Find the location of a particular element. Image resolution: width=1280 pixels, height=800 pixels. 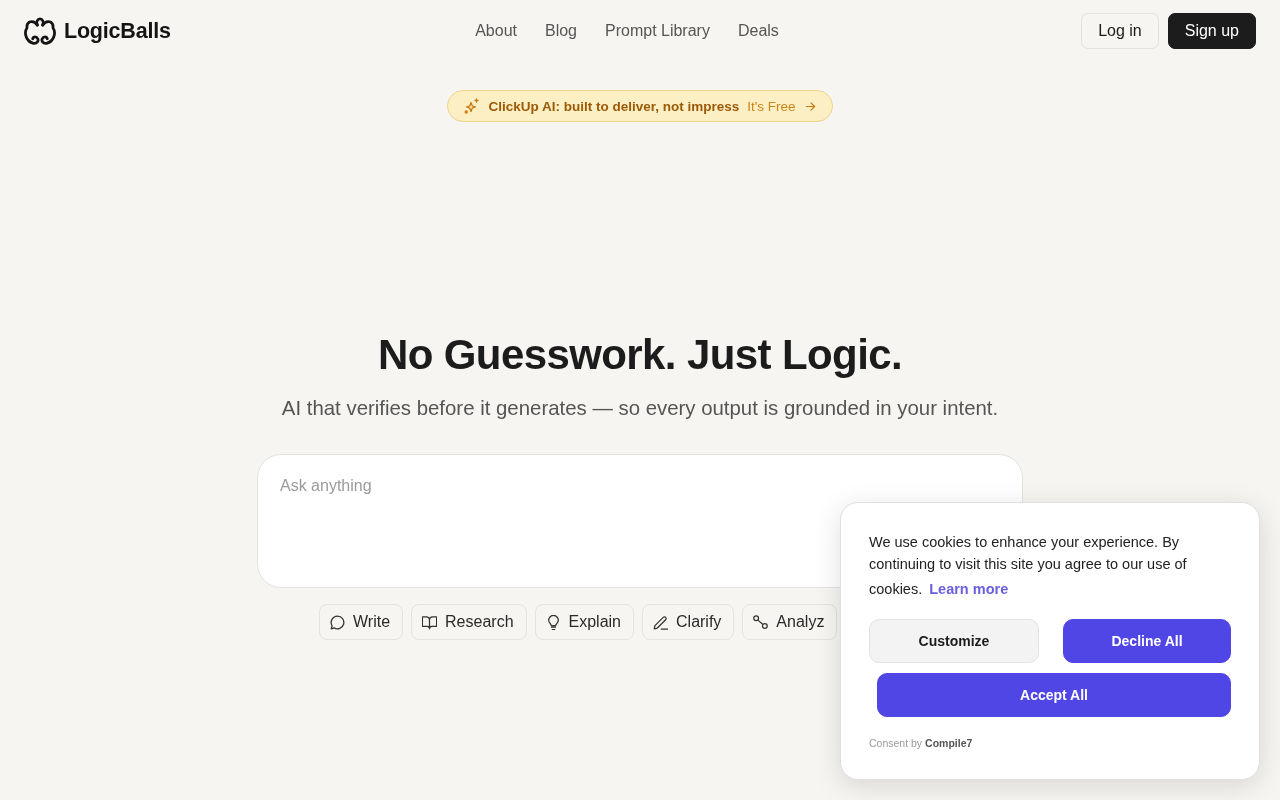

brand-name: LogicBalls is located at coordinates (117, 31).